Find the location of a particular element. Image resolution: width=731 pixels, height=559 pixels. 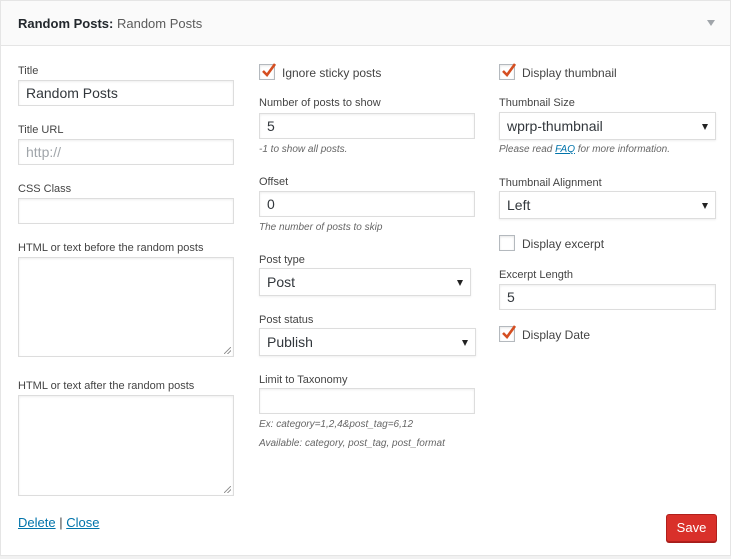

thumbnail-help: Please read FAQ for more information. is located at coordinates (584, 149).